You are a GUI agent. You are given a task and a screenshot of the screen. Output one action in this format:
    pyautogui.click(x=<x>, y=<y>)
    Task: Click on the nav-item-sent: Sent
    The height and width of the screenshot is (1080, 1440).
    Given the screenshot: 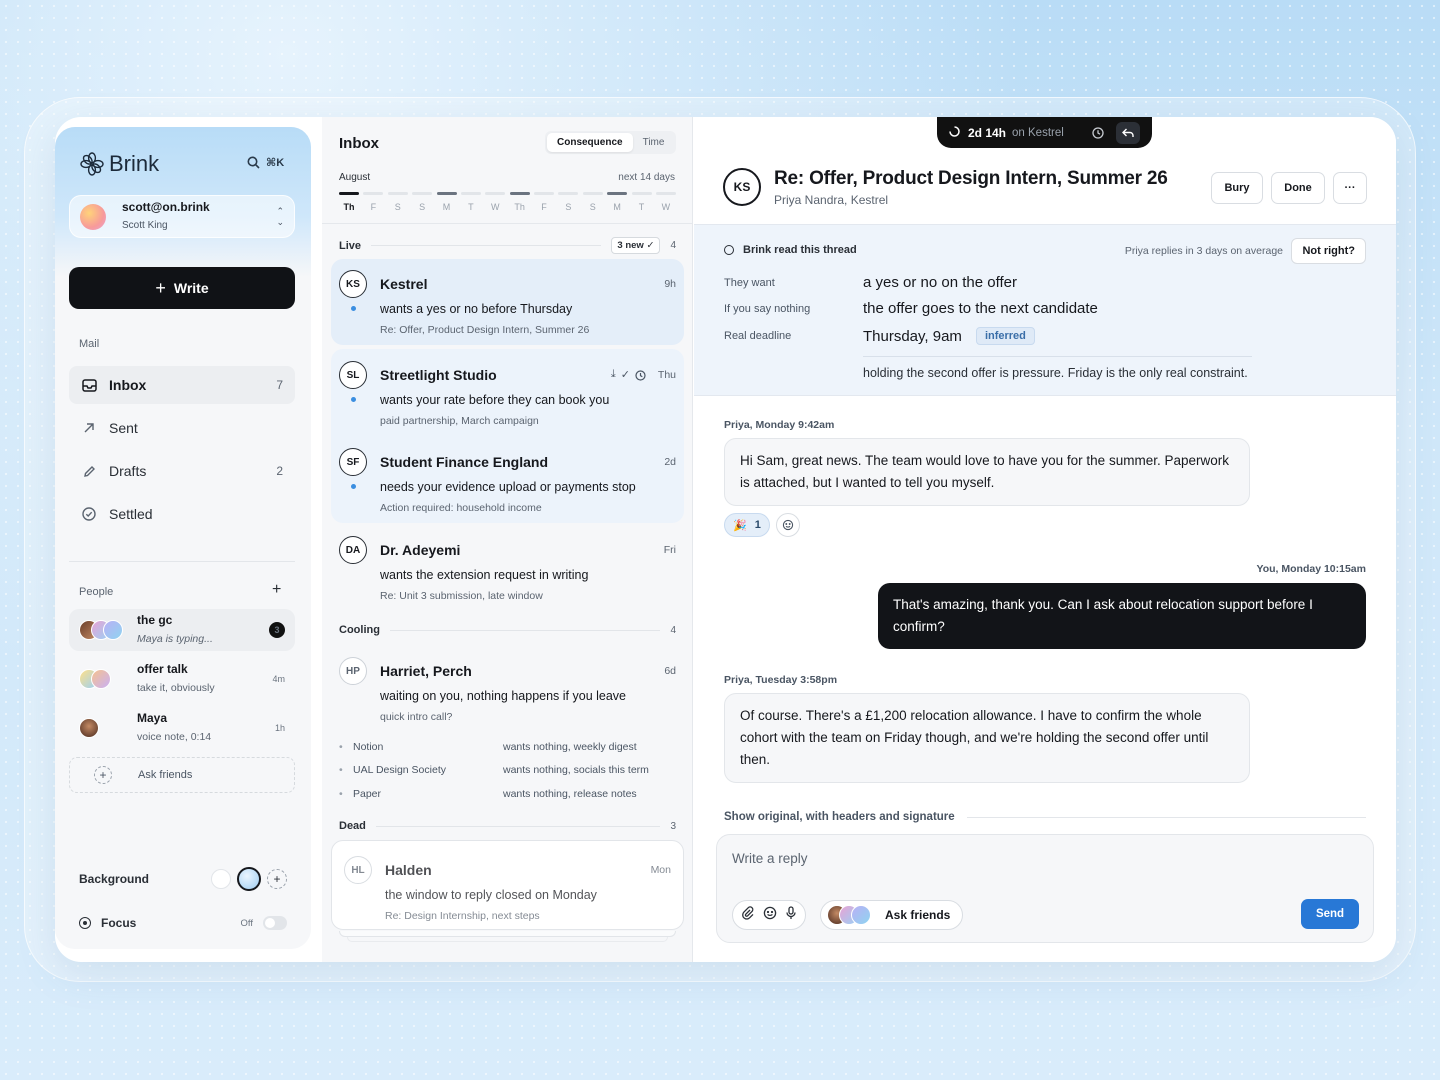 What is the action you would take?
    pyautogui.click(x=182, y=428)
    